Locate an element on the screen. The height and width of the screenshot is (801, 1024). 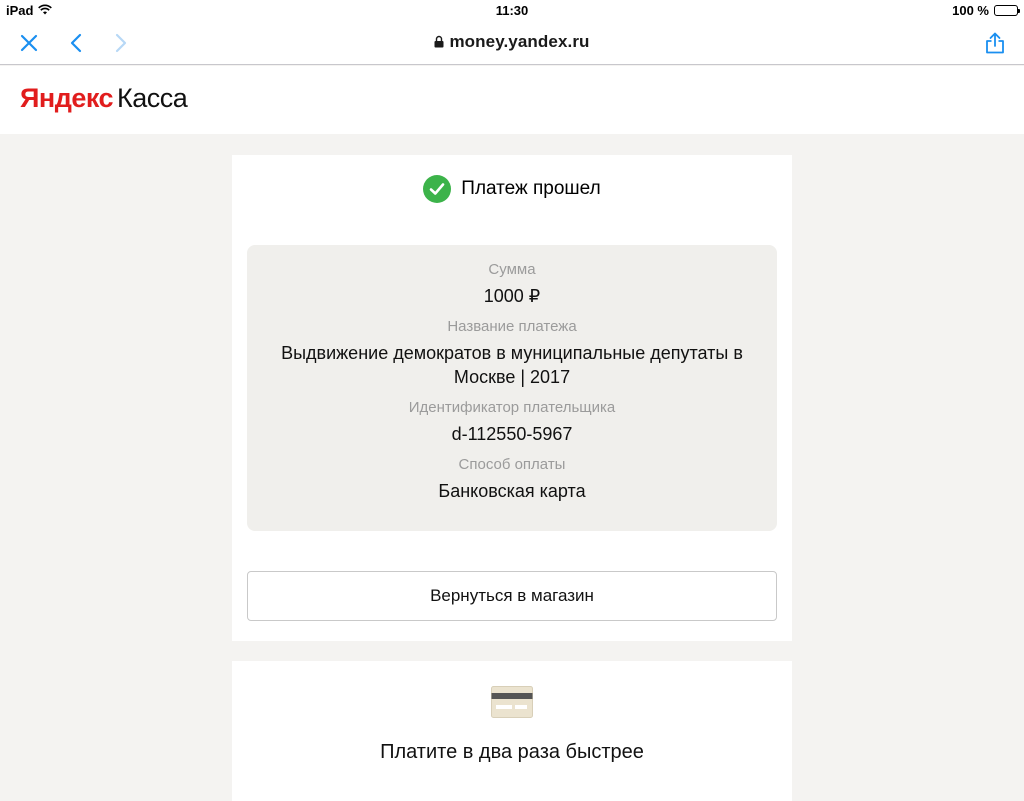
payment-status: Платеж прошел is located at coordinates (512, 189).